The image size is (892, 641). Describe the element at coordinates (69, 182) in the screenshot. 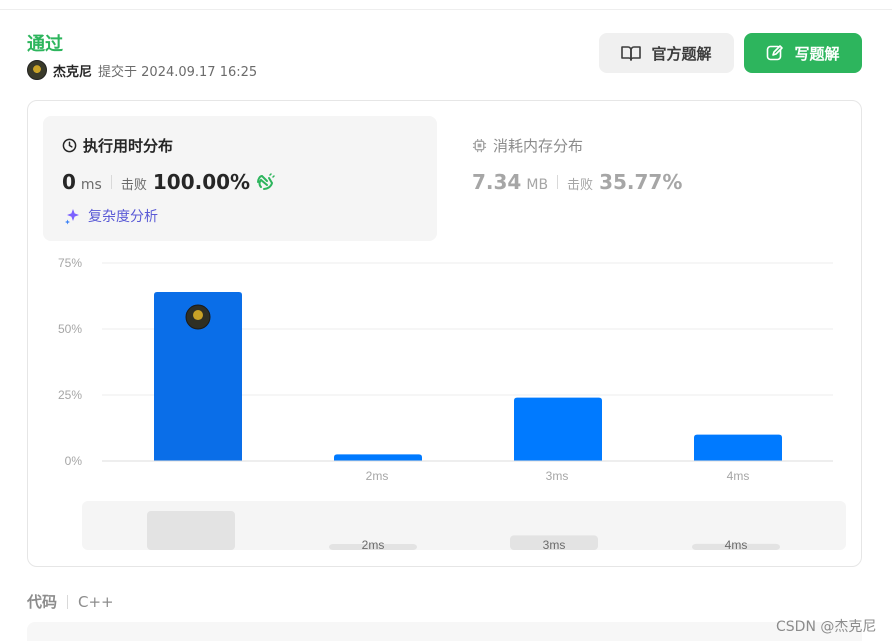

I see `runtime-value: 0` at that location.